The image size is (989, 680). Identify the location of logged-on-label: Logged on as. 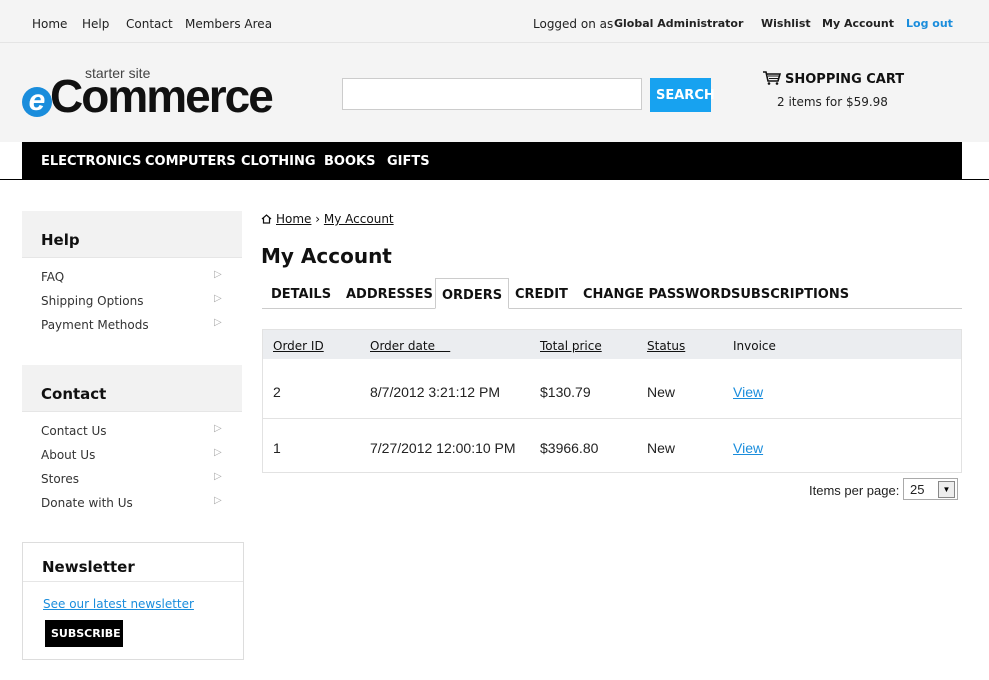
(573, 24).